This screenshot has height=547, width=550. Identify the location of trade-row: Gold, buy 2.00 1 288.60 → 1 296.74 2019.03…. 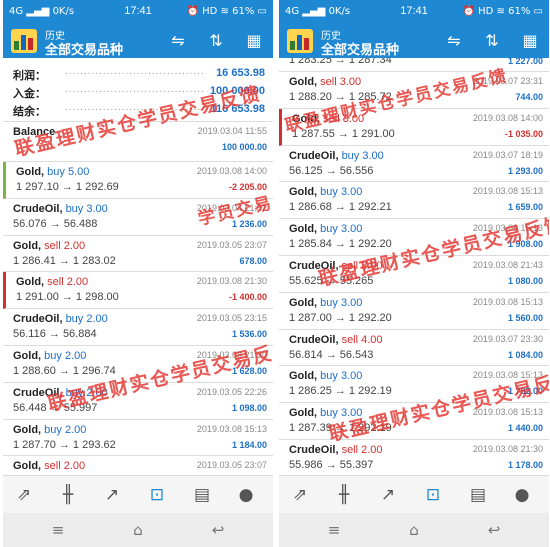
(138, 364).